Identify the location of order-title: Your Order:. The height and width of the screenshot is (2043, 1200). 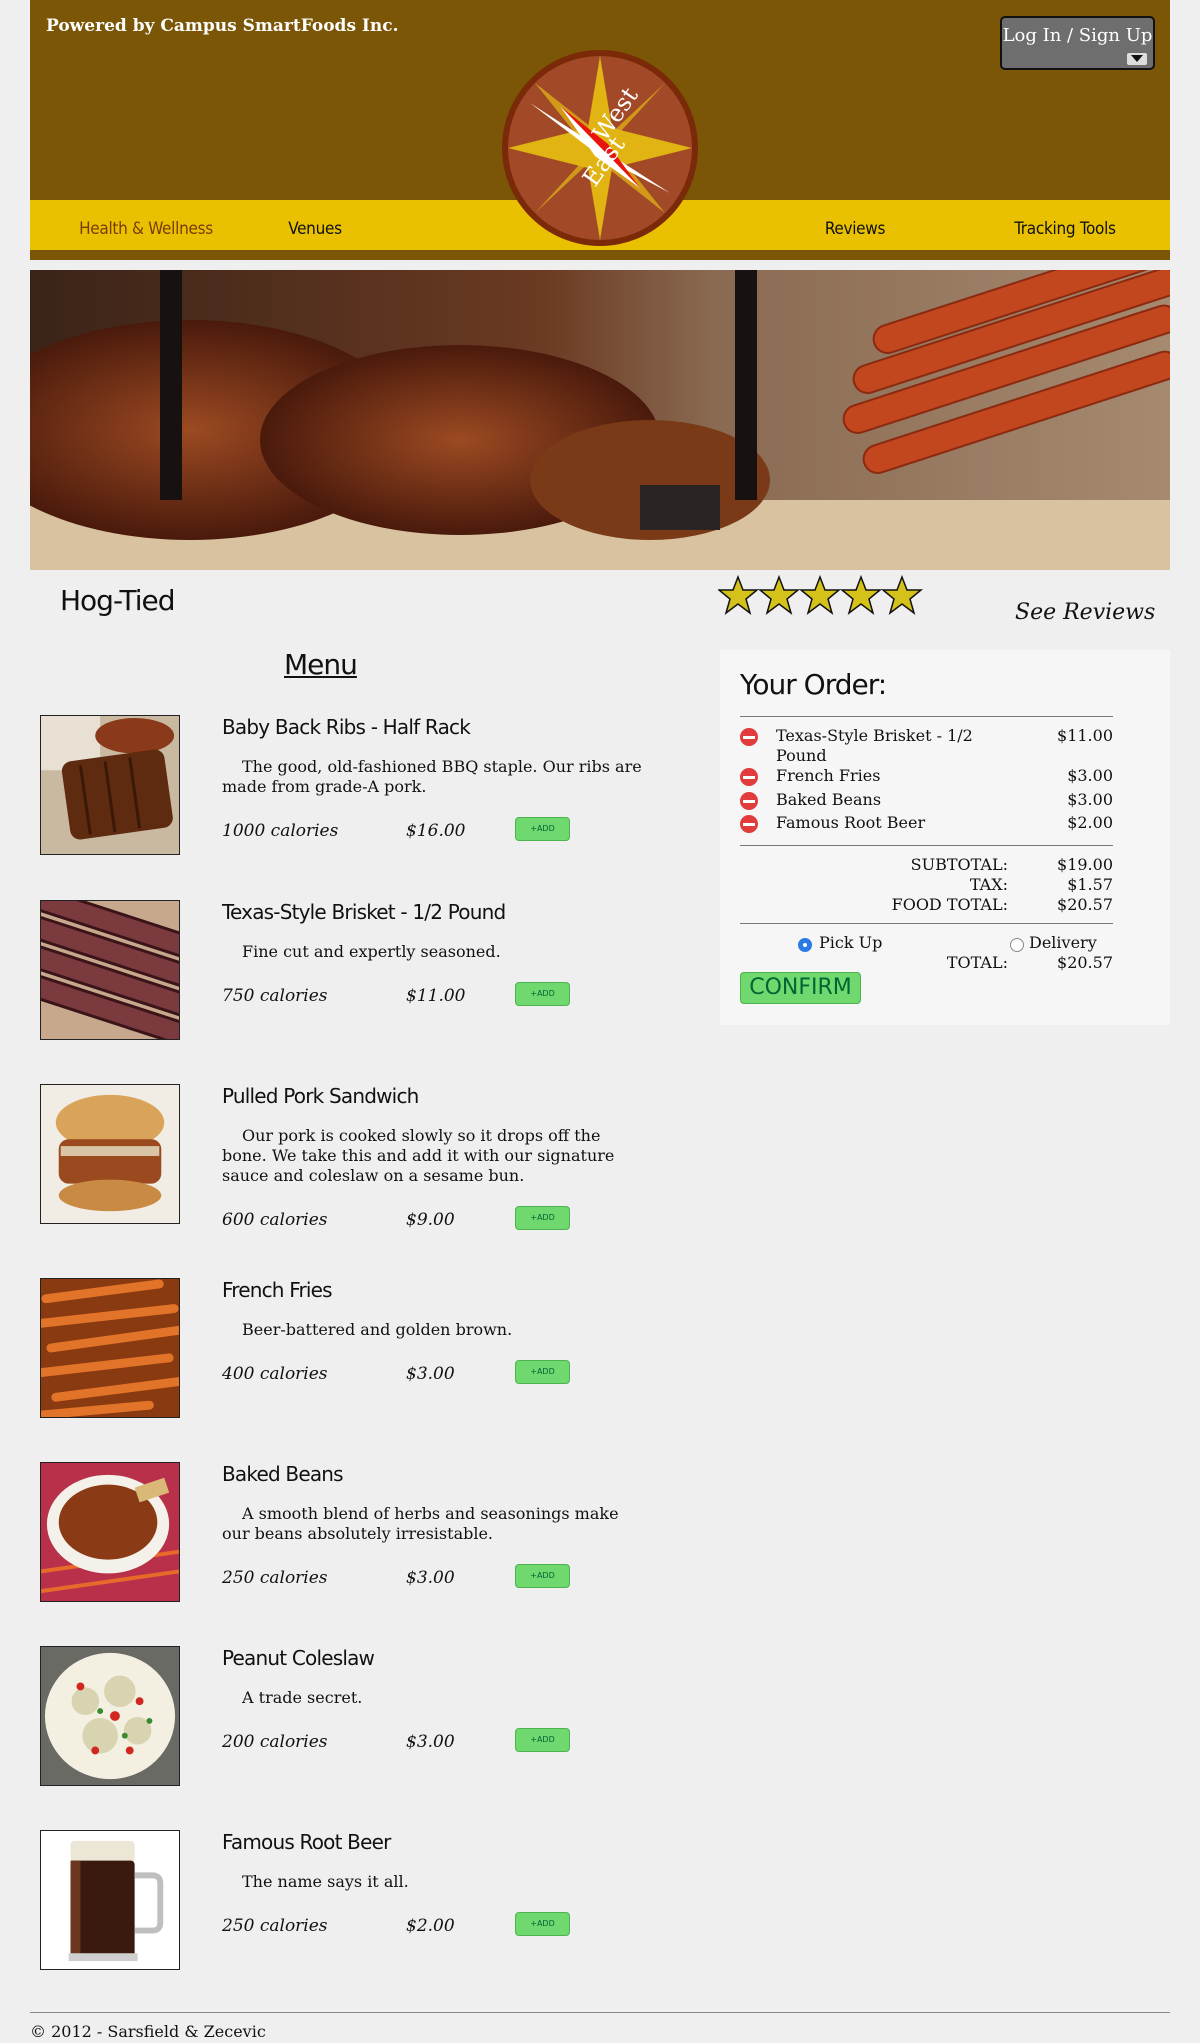
(813, 684).